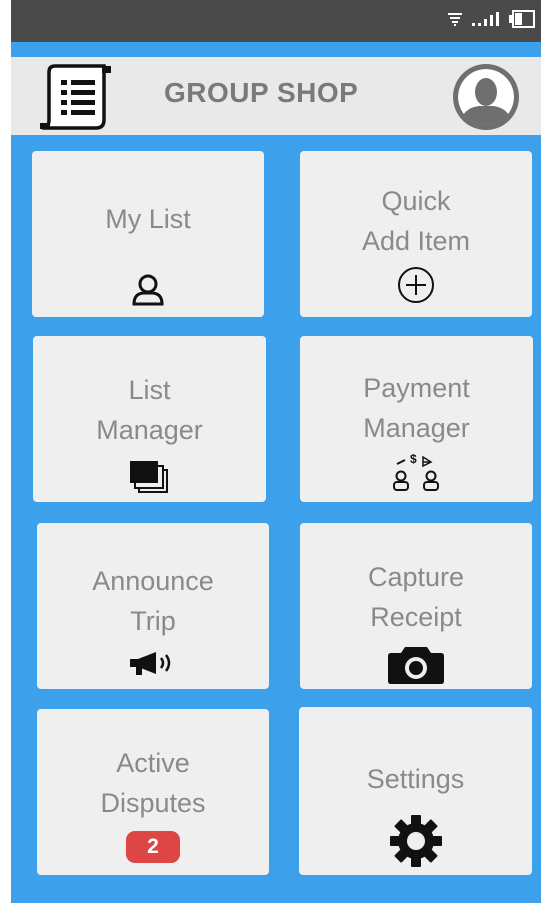 This screenshot has height=907, width=543. I want to click on status-bar, so click(276, 21).